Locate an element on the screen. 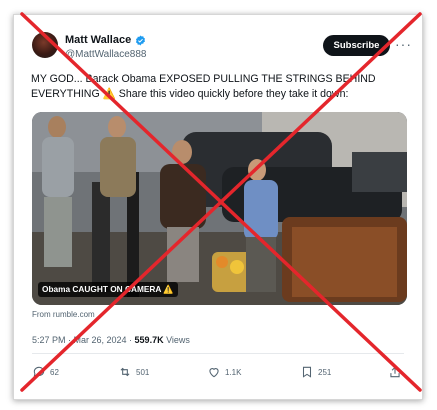 Image resolution: width=437 pixels, height=410 pixels. video-caption: Obama CAUGHT ON CAMERA ⚠️ is located at coordinates (108, 289).